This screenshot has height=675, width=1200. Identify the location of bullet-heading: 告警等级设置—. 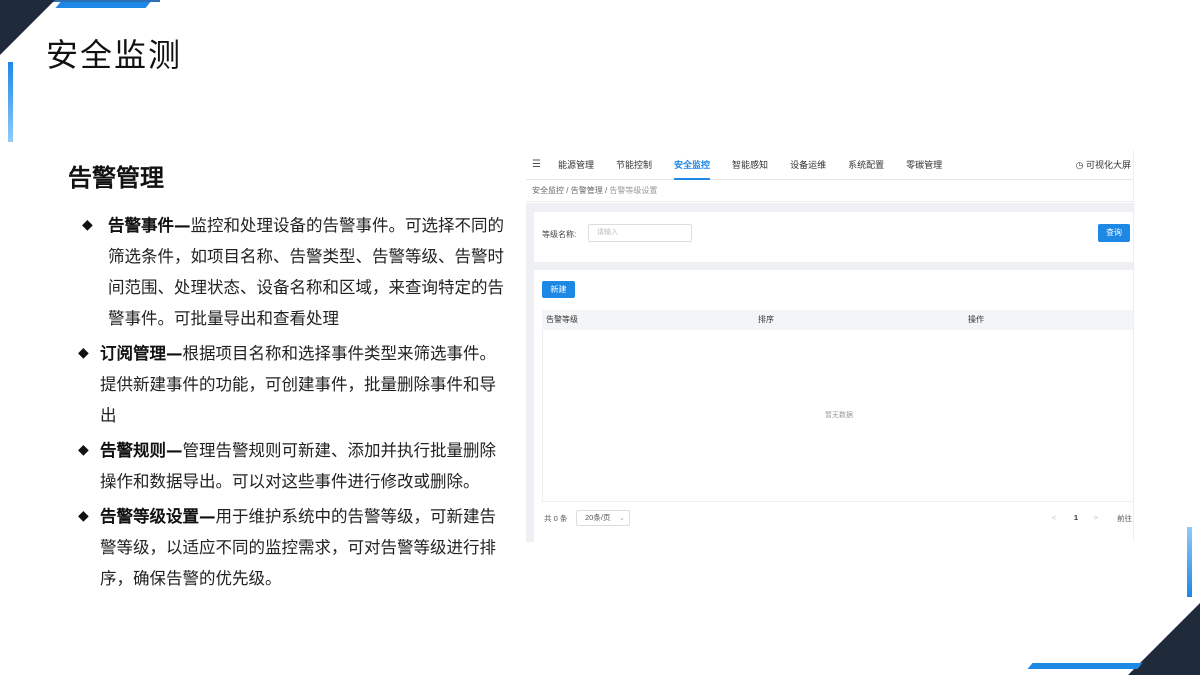
(158, 516).